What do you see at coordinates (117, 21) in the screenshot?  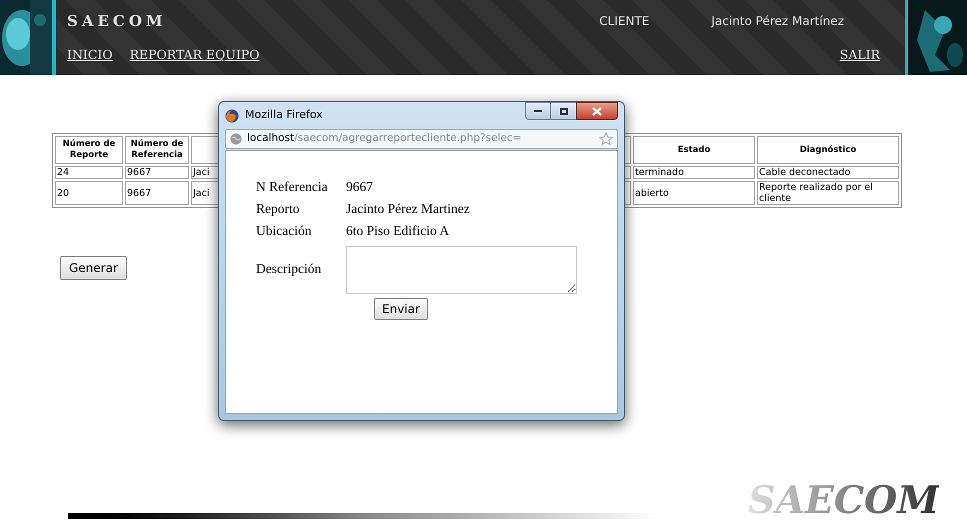 I see `brand-title: SAECOM` at bounding box center [117, 21].